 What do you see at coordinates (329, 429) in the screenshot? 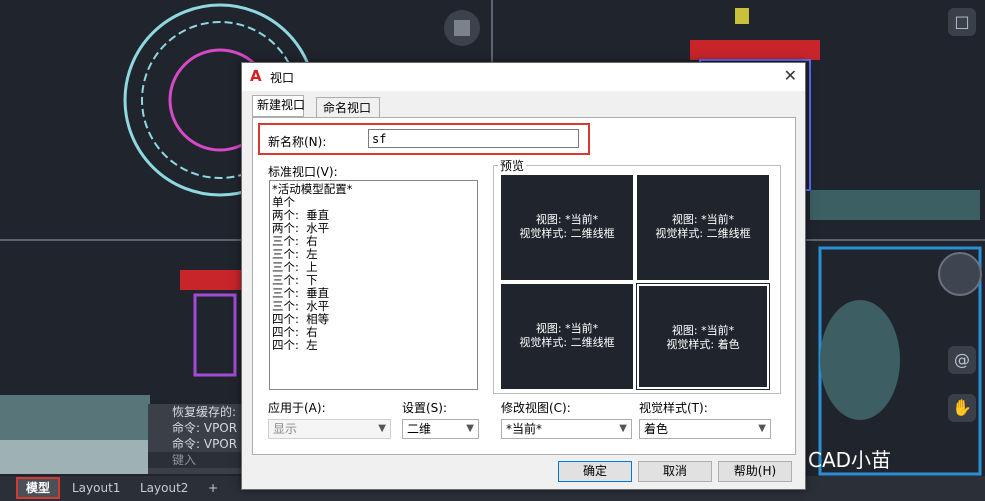
I see `apply-to-select: 显示 ▼` at bounding box center [329, 429].